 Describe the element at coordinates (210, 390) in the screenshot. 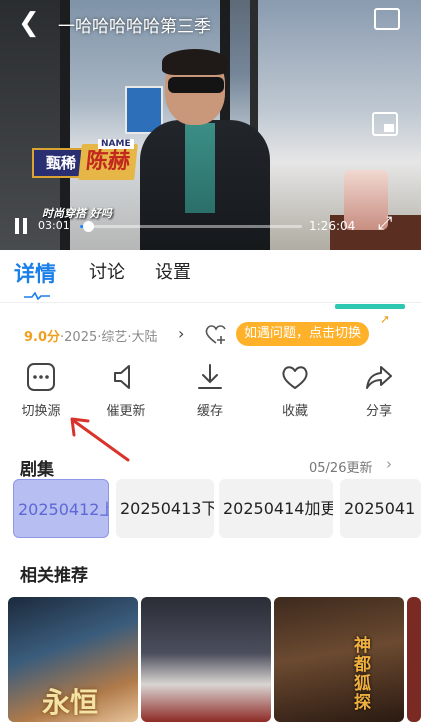

I see `cache-button: 缓存` at that location.